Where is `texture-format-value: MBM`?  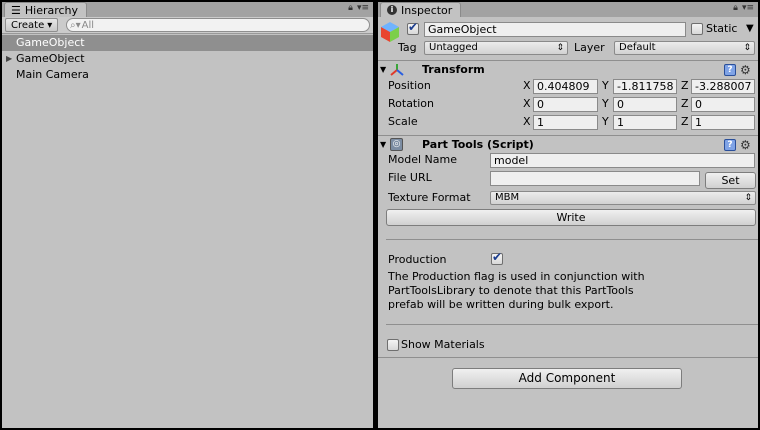
texture-format-value: MBM is located at coordinates (507, 197).